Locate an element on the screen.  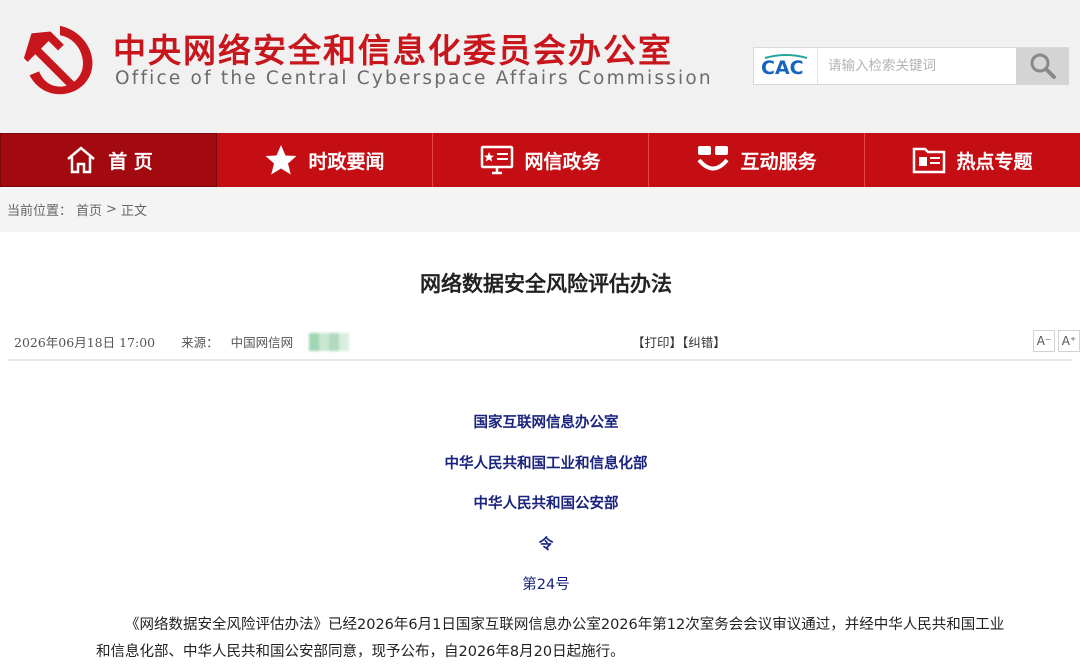
article-date: 2026年06月18日 17:00 is located at coordinates (85, 342).